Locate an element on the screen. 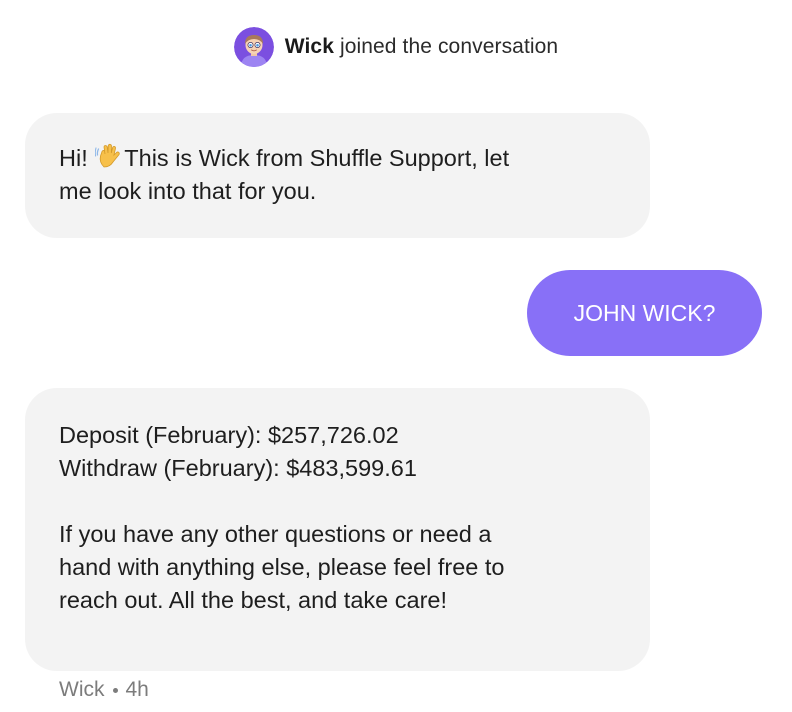 This screenshot has width=792, height=712. message-line: me look into that for you. is located at coordinates (188, 191).